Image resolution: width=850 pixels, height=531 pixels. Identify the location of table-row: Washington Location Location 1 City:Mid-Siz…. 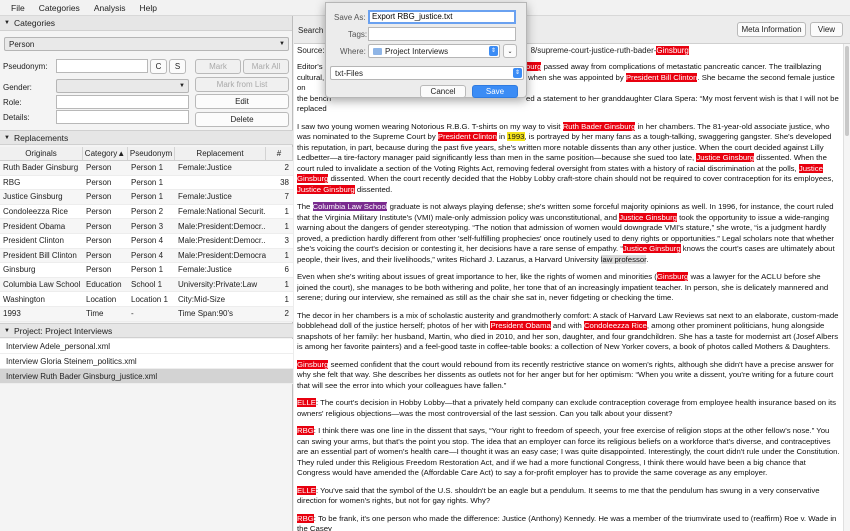
(146, 299).